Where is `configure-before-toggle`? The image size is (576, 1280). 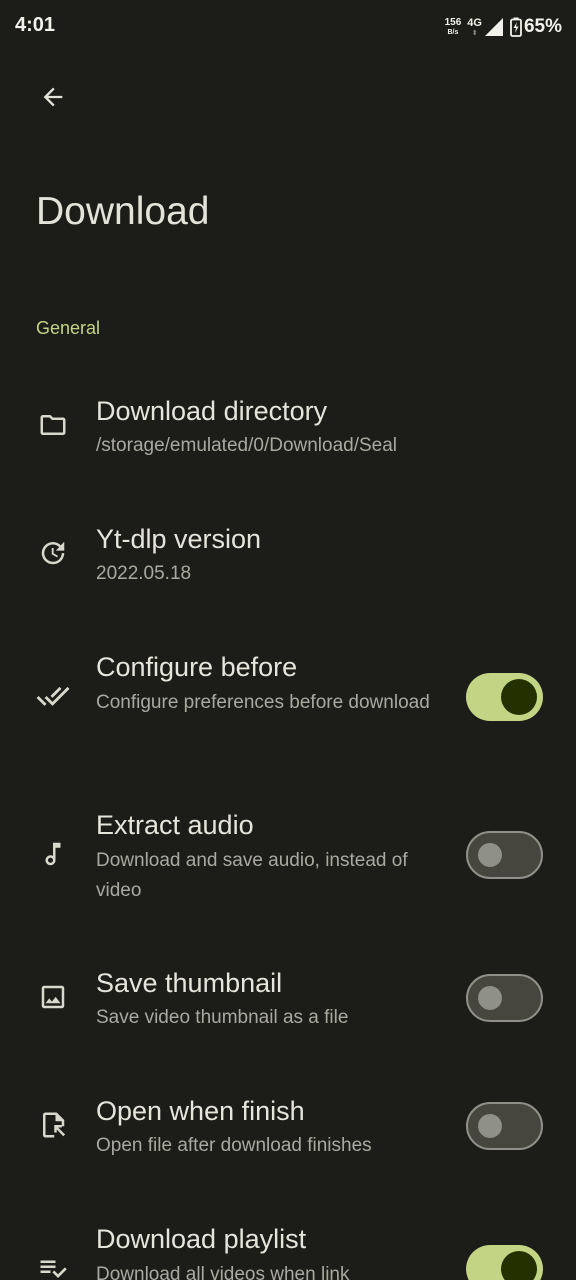
configure-before-toggle is located at coordinates (504, 697).